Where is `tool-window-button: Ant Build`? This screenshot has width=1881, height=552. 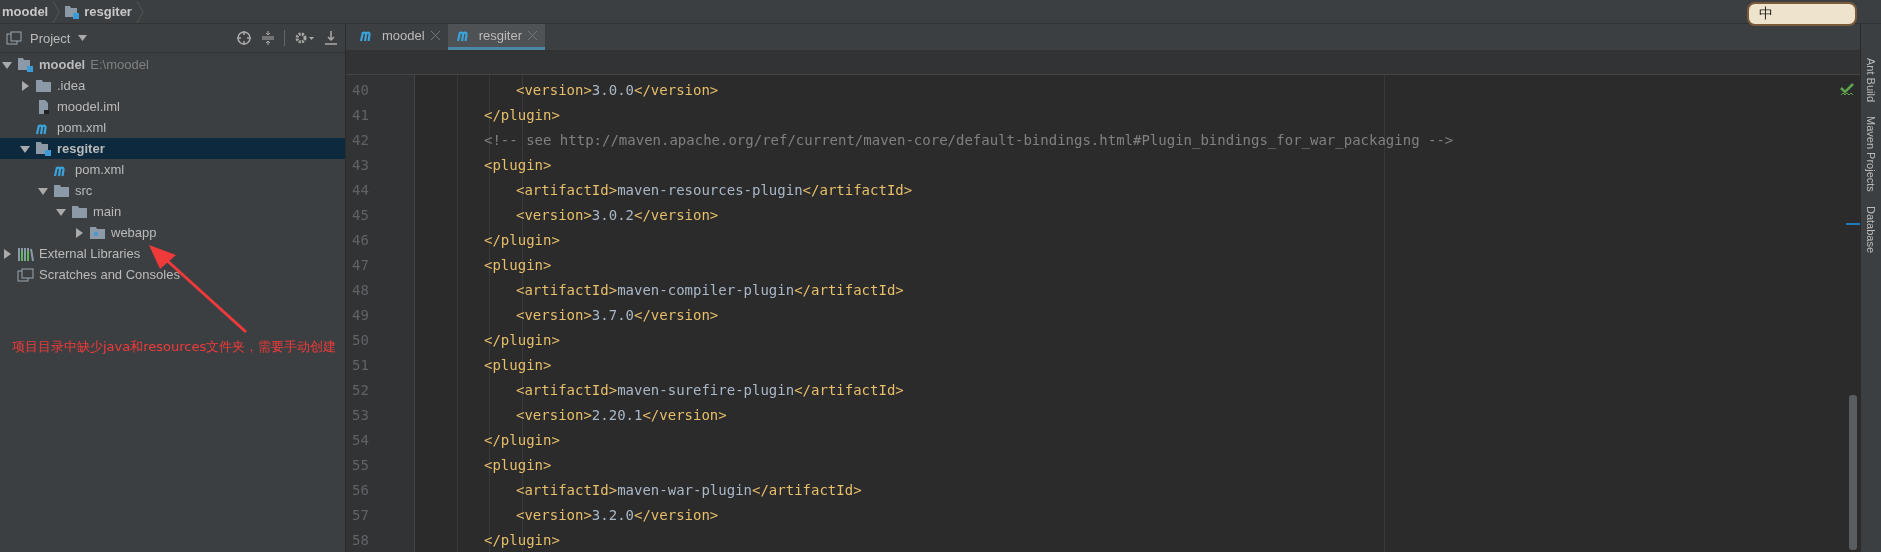
tool-window-button: Ant Build is located at coordinates (1871, 80).